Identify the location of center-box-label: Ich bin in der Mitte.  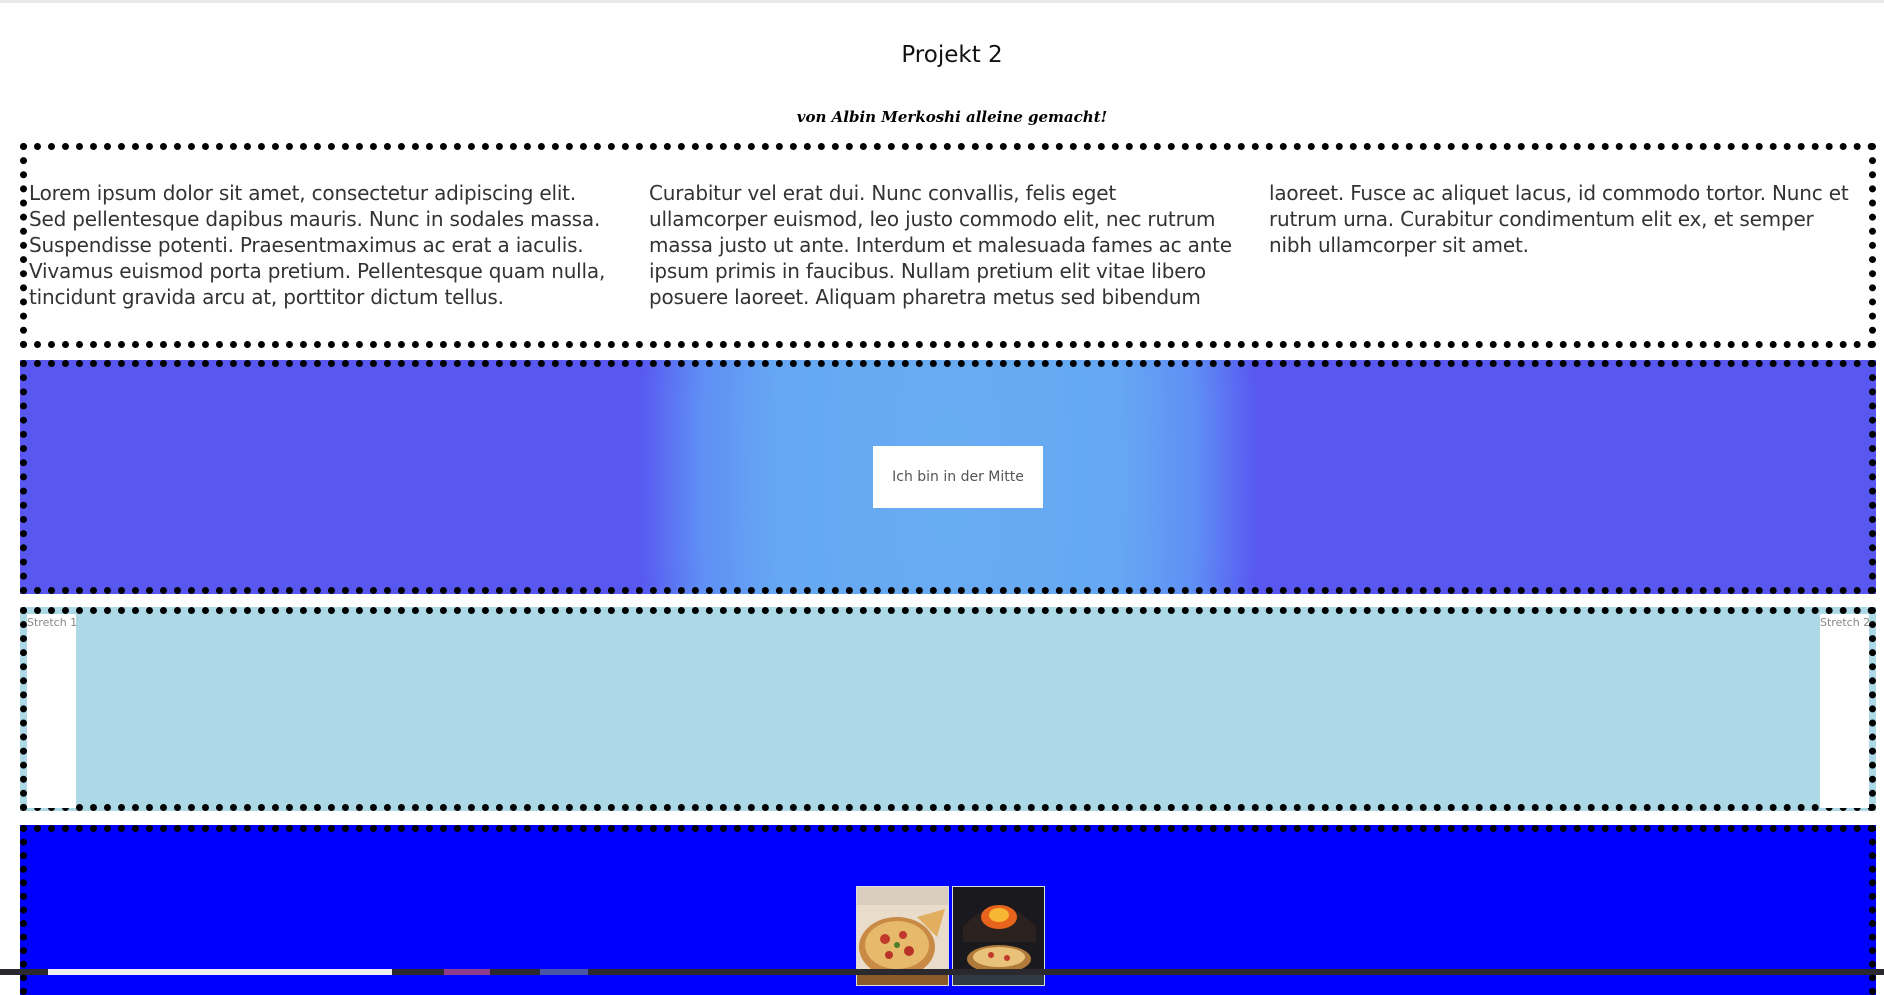
(958, 477).